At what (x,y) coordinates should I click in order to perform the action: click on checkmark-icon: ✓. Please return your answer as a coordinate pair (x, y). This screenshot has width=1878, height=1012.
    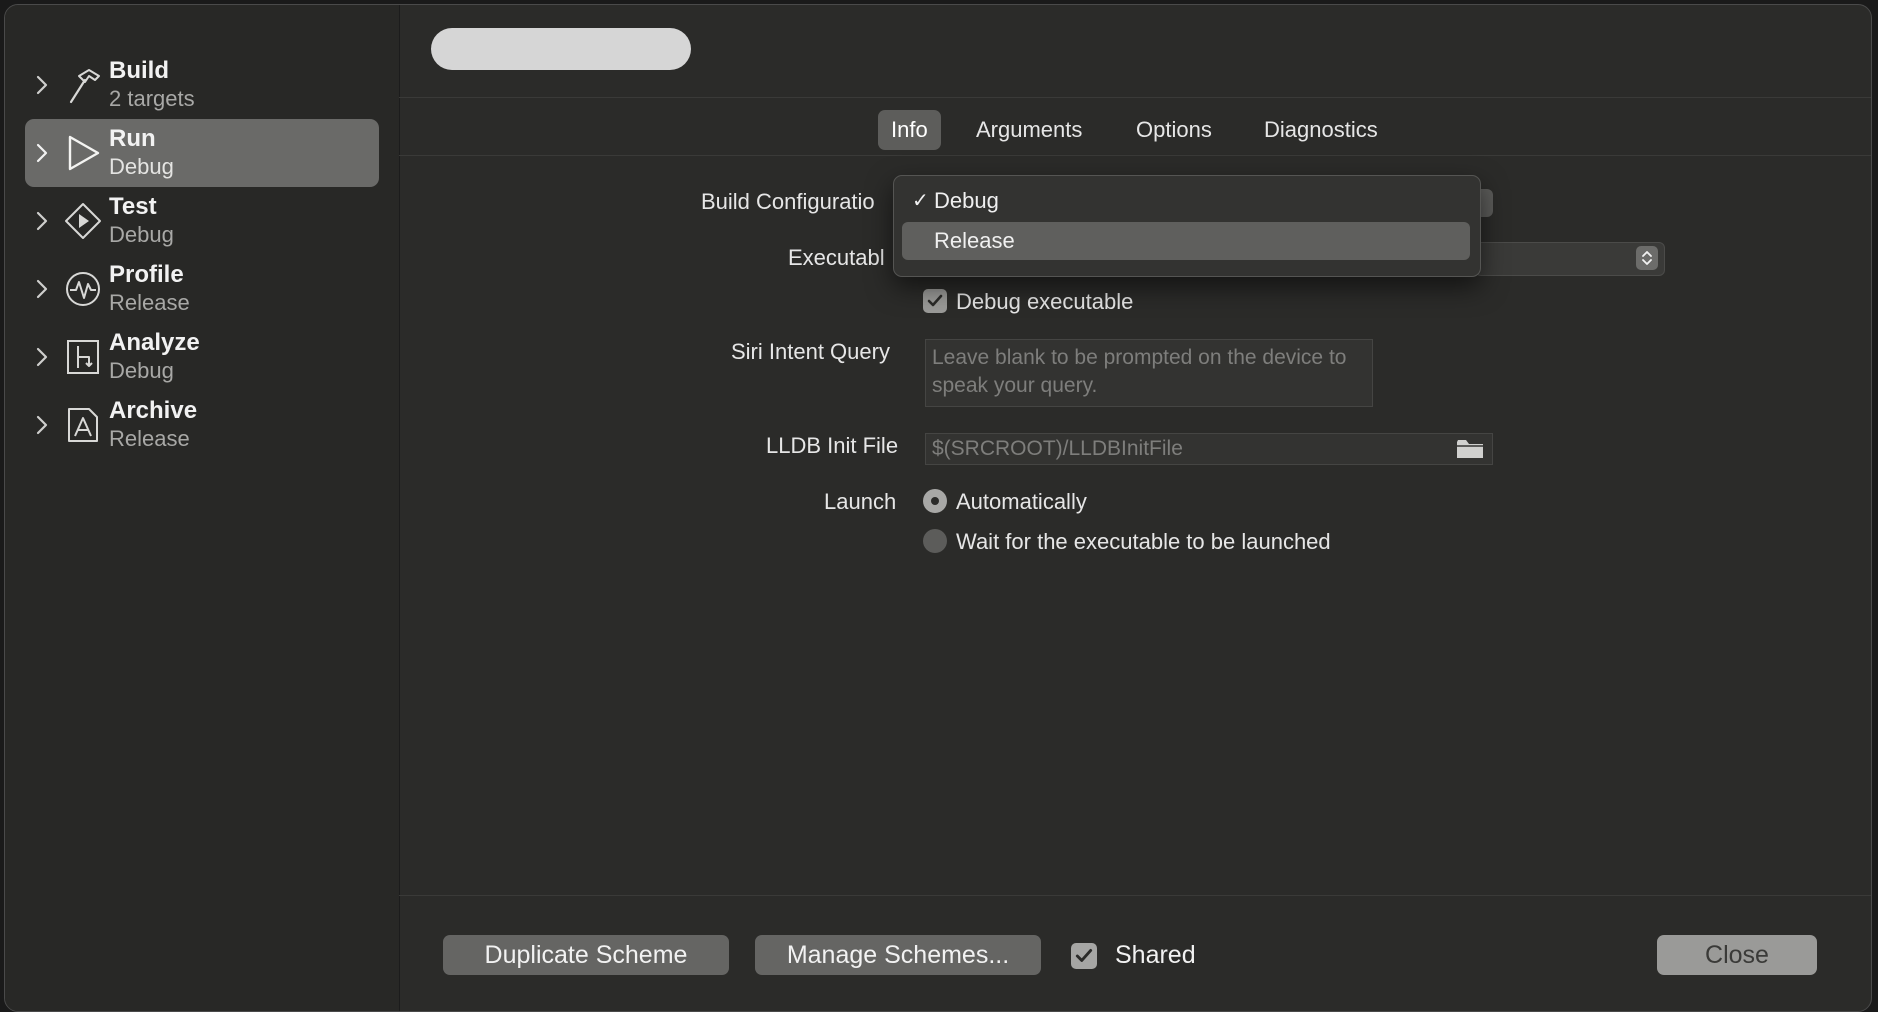
    Looking at the image, I should click on (920, 201).